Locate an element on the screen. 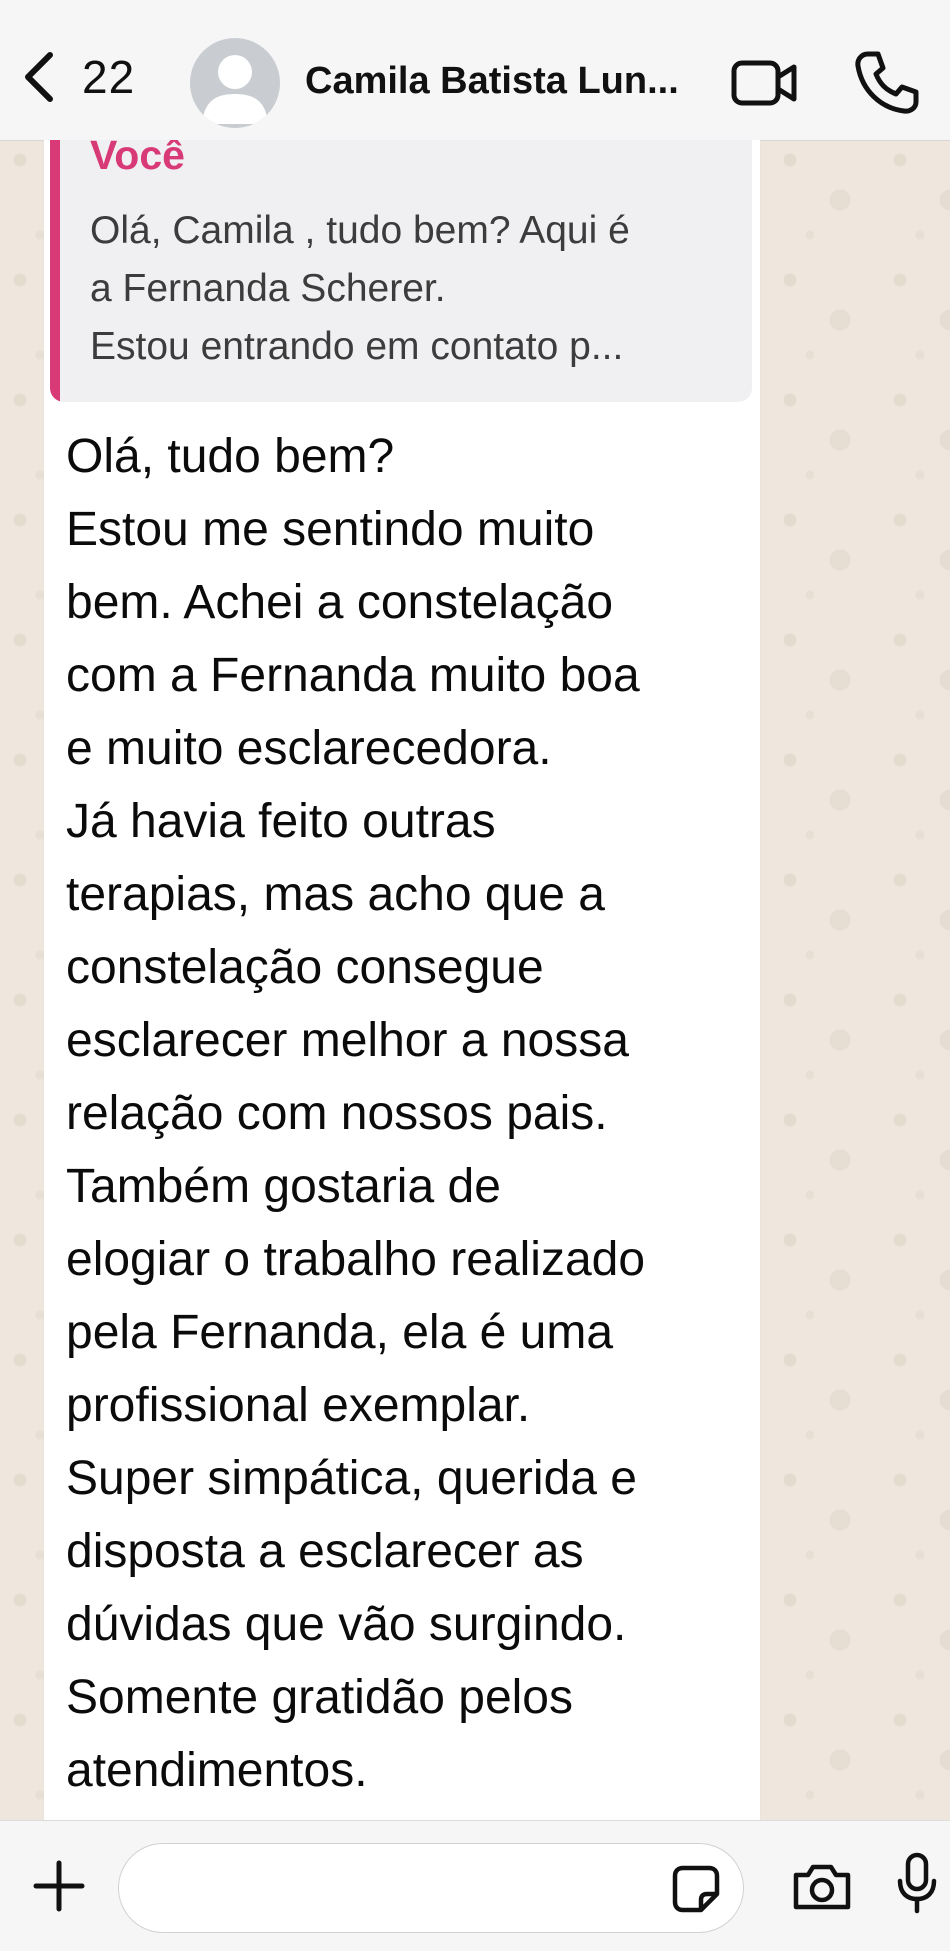 The width and height of the screenshot is (950, 1951). message-line: Já havia feito outras is located at coordinates (281, 821).